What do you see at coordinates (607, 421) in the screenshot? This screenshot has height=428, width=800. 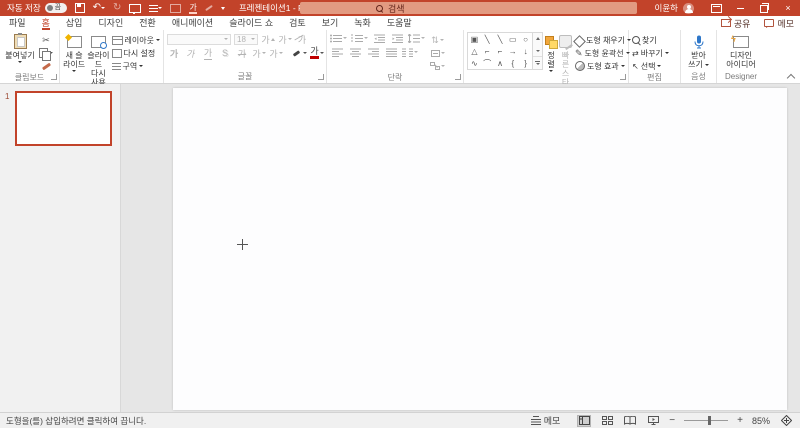 I see `slide-sorter-view-button` at bounding box center [607, 421].